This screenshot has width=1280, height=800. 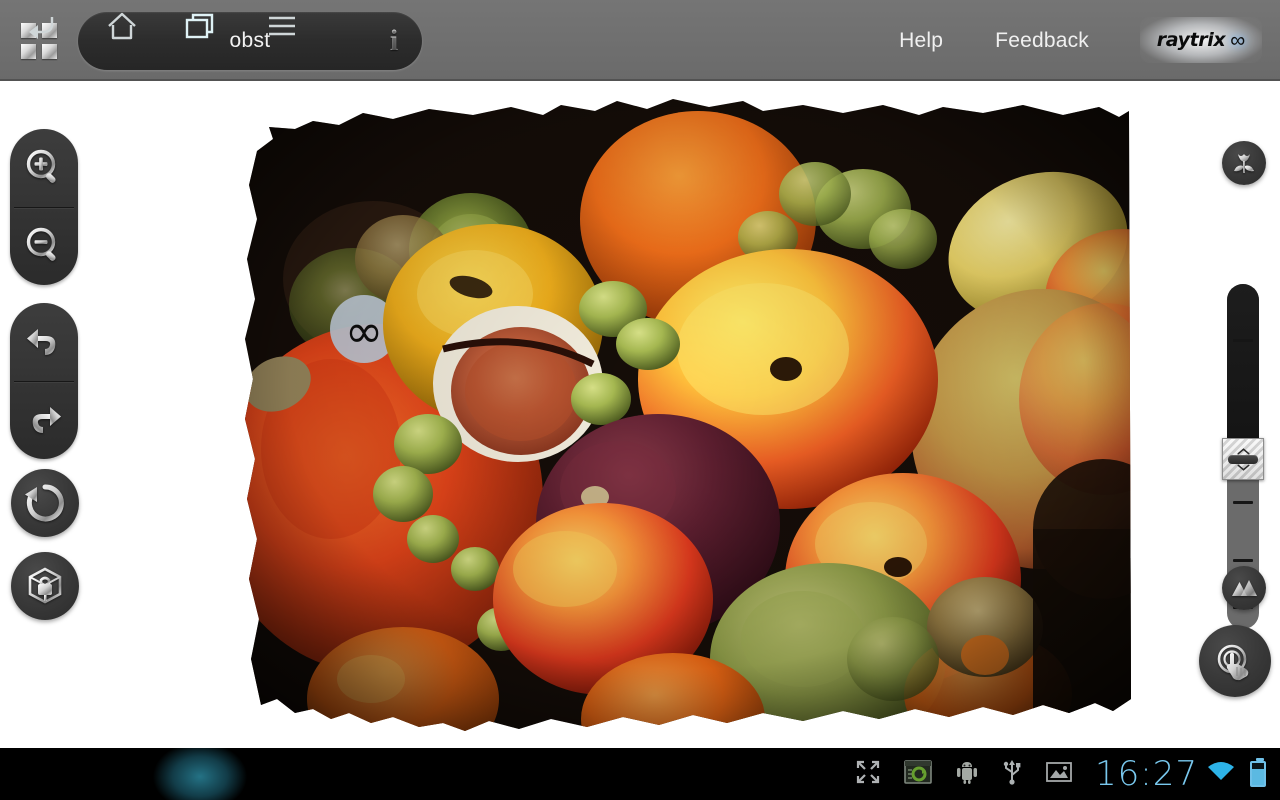 What do you see at coordinates (1238, 40) in the screenshot?
I see `infinity-icon: ∞` at bounding box center [1238, 40].